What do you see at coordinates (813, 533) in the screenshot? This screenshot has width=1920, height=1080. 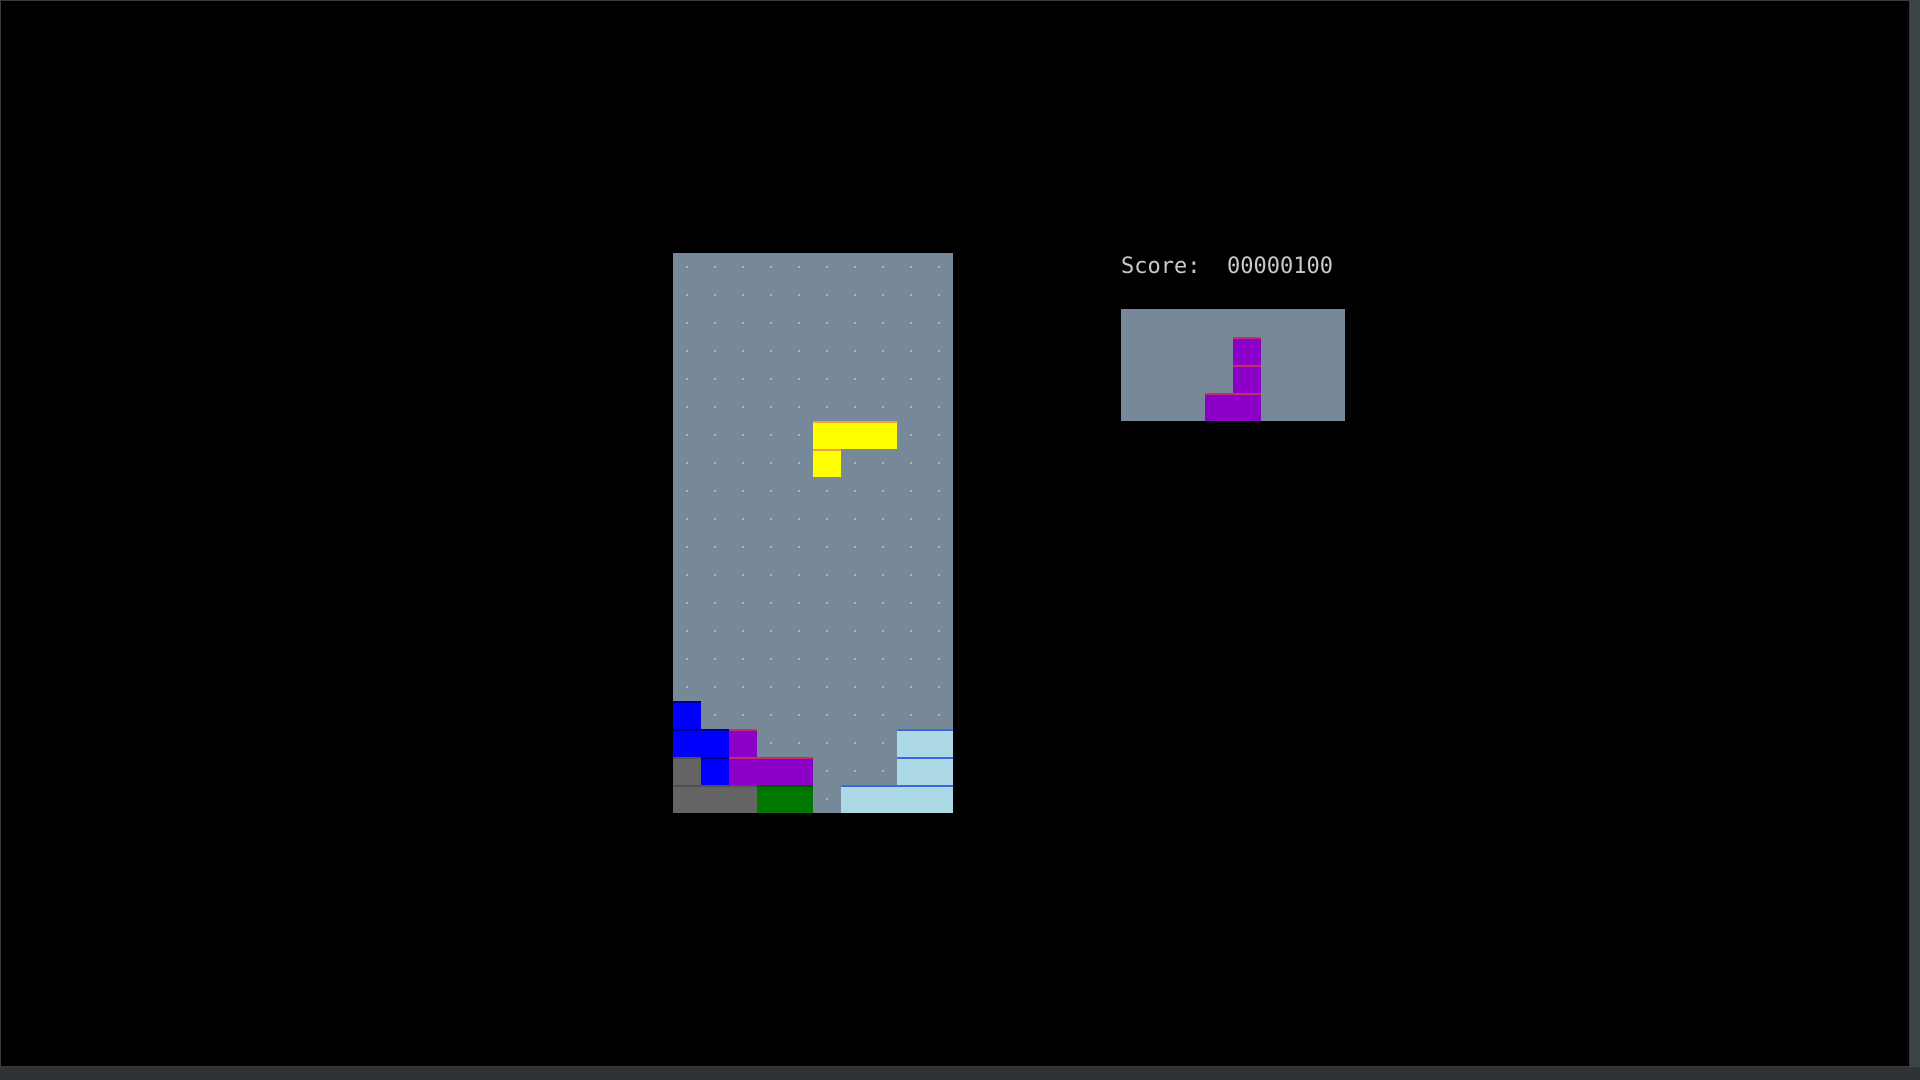 I see `game-board` at bounding box center [813, 533].